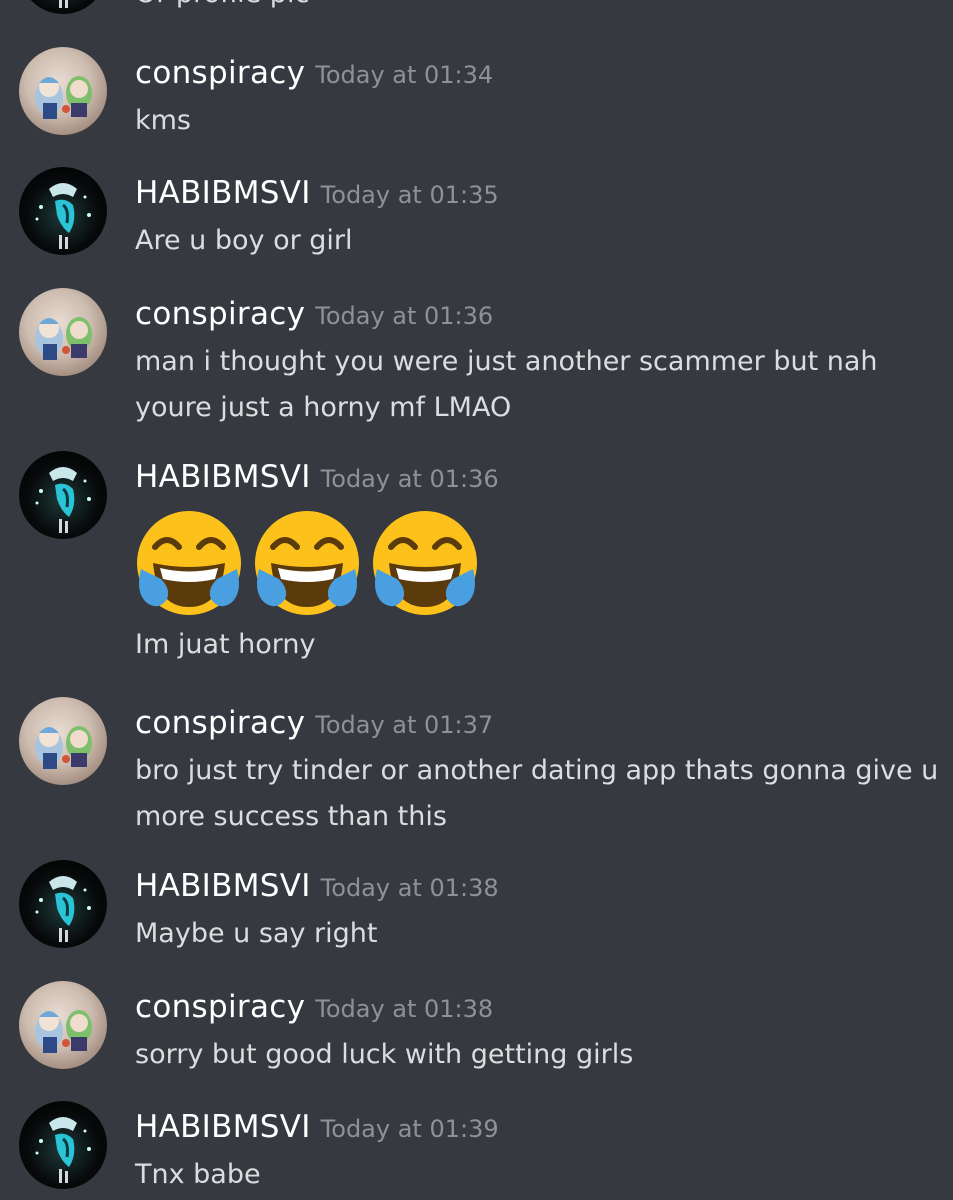  Describe the element at coordinates (222, 4) in the screenshot. I see `partial-message-text: Or profile pic` at that location.